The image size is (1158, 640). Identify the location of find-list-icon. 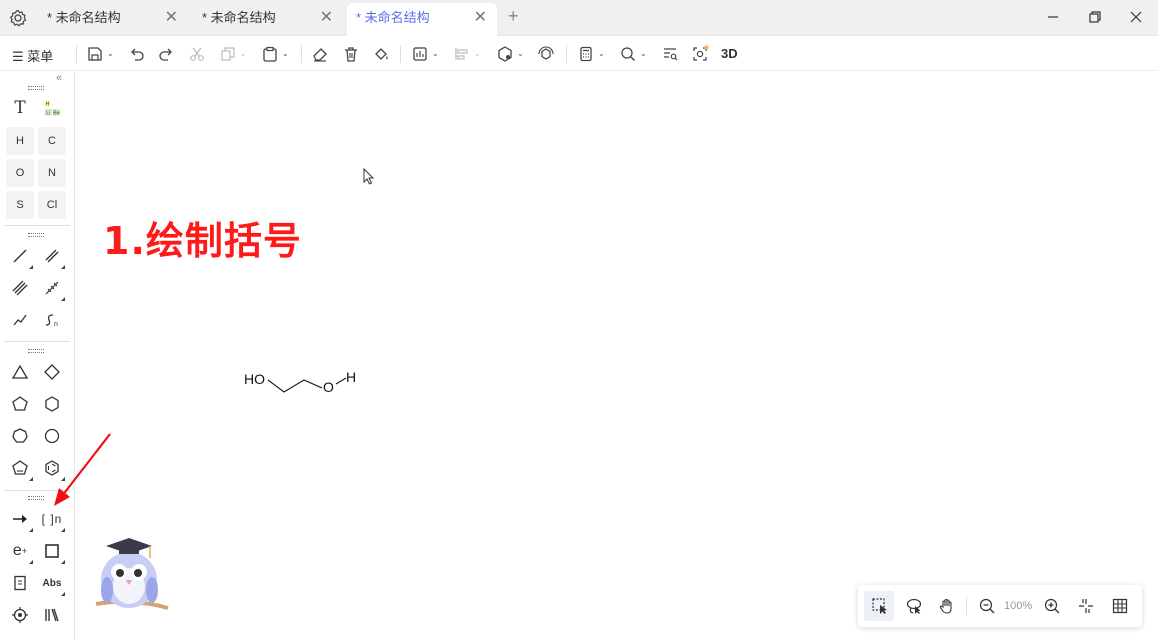
(670, 54).